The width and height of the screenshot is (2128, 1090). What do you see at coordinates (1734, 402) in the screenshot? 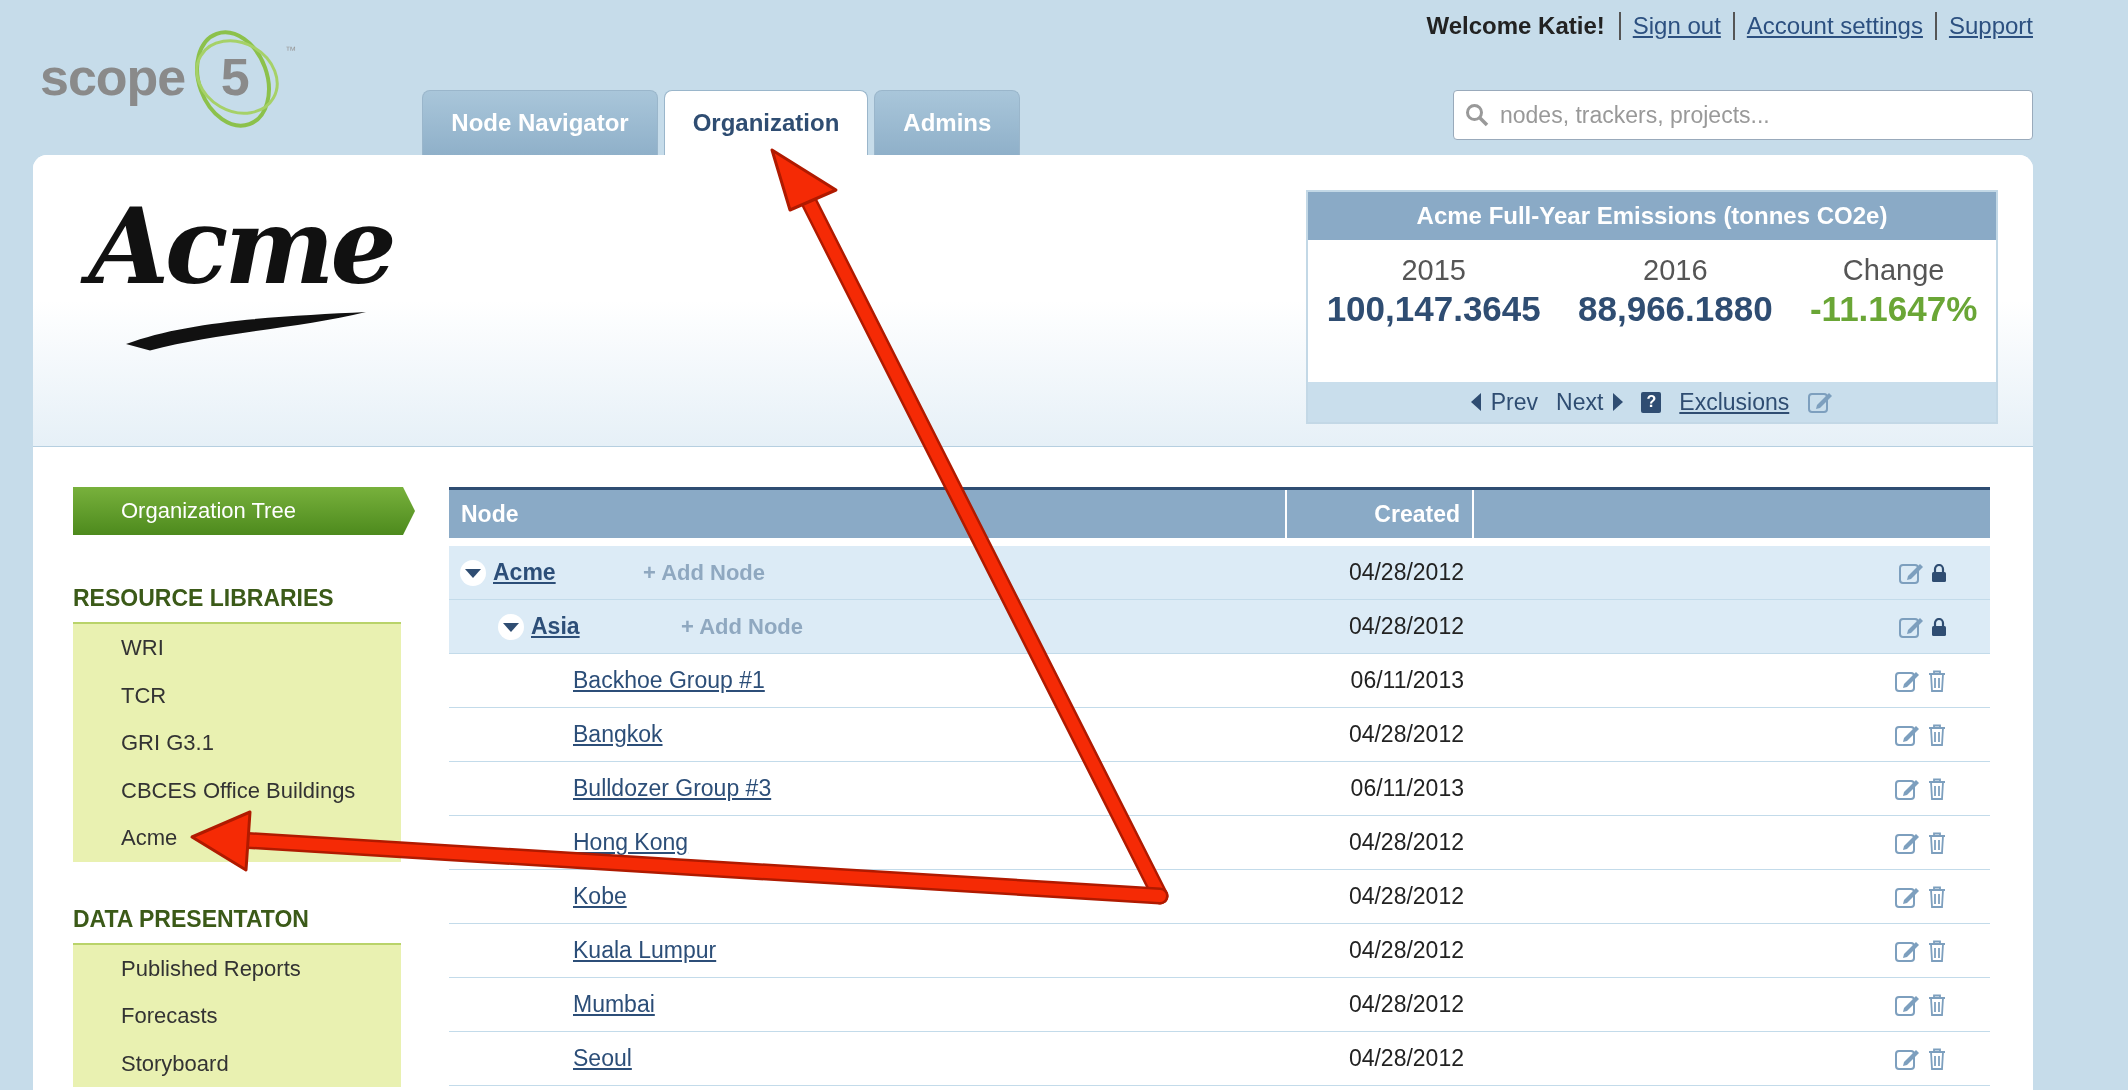
I see `exclusions-link: Exclusions` at bounding box center [1734, 402].